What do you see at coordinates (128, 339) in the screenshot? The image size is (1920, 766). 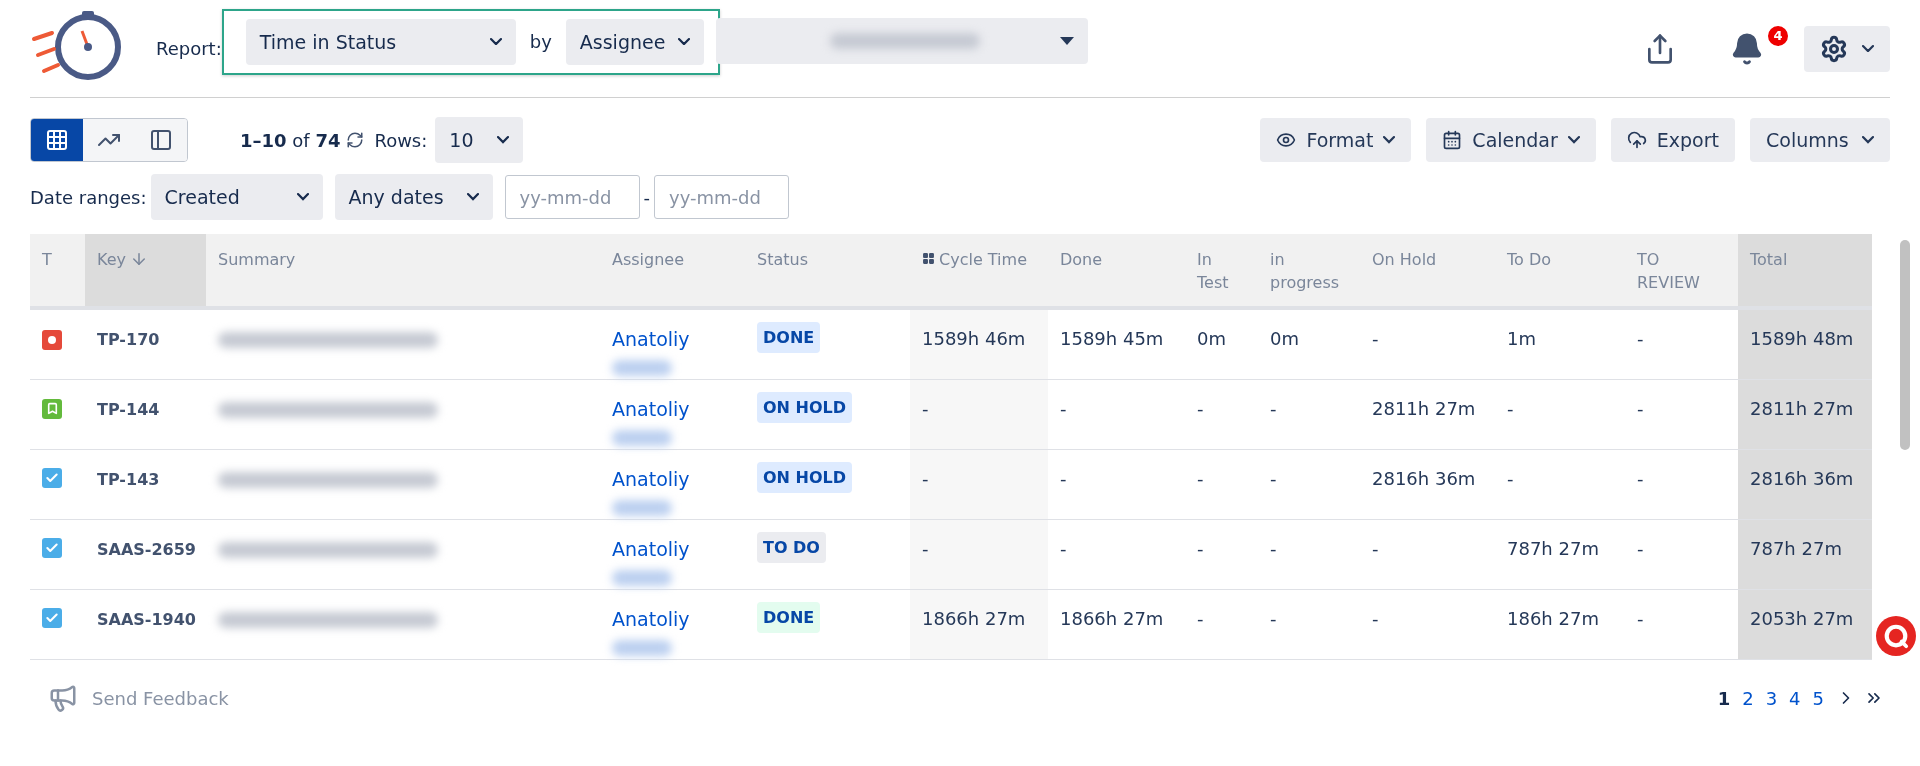 I see `issue-key: TP-170` at bounding box center [128, 339].